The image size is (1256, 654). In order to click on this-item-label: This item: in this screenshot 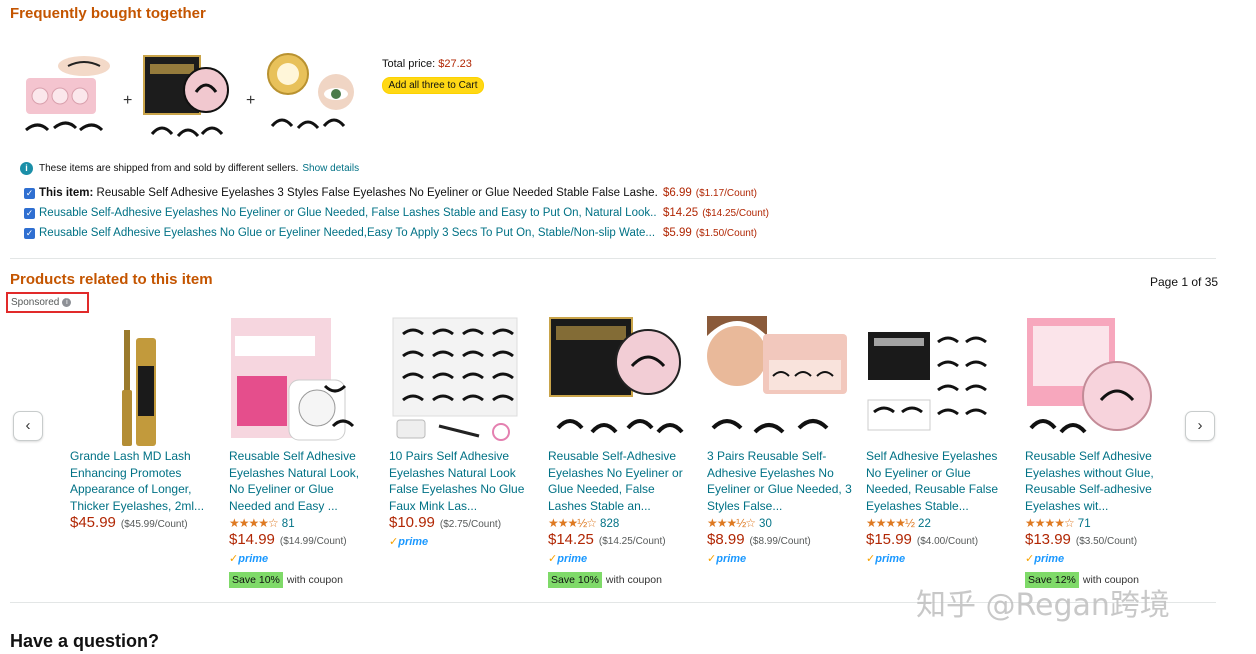, I will do `click(66, 193)`.